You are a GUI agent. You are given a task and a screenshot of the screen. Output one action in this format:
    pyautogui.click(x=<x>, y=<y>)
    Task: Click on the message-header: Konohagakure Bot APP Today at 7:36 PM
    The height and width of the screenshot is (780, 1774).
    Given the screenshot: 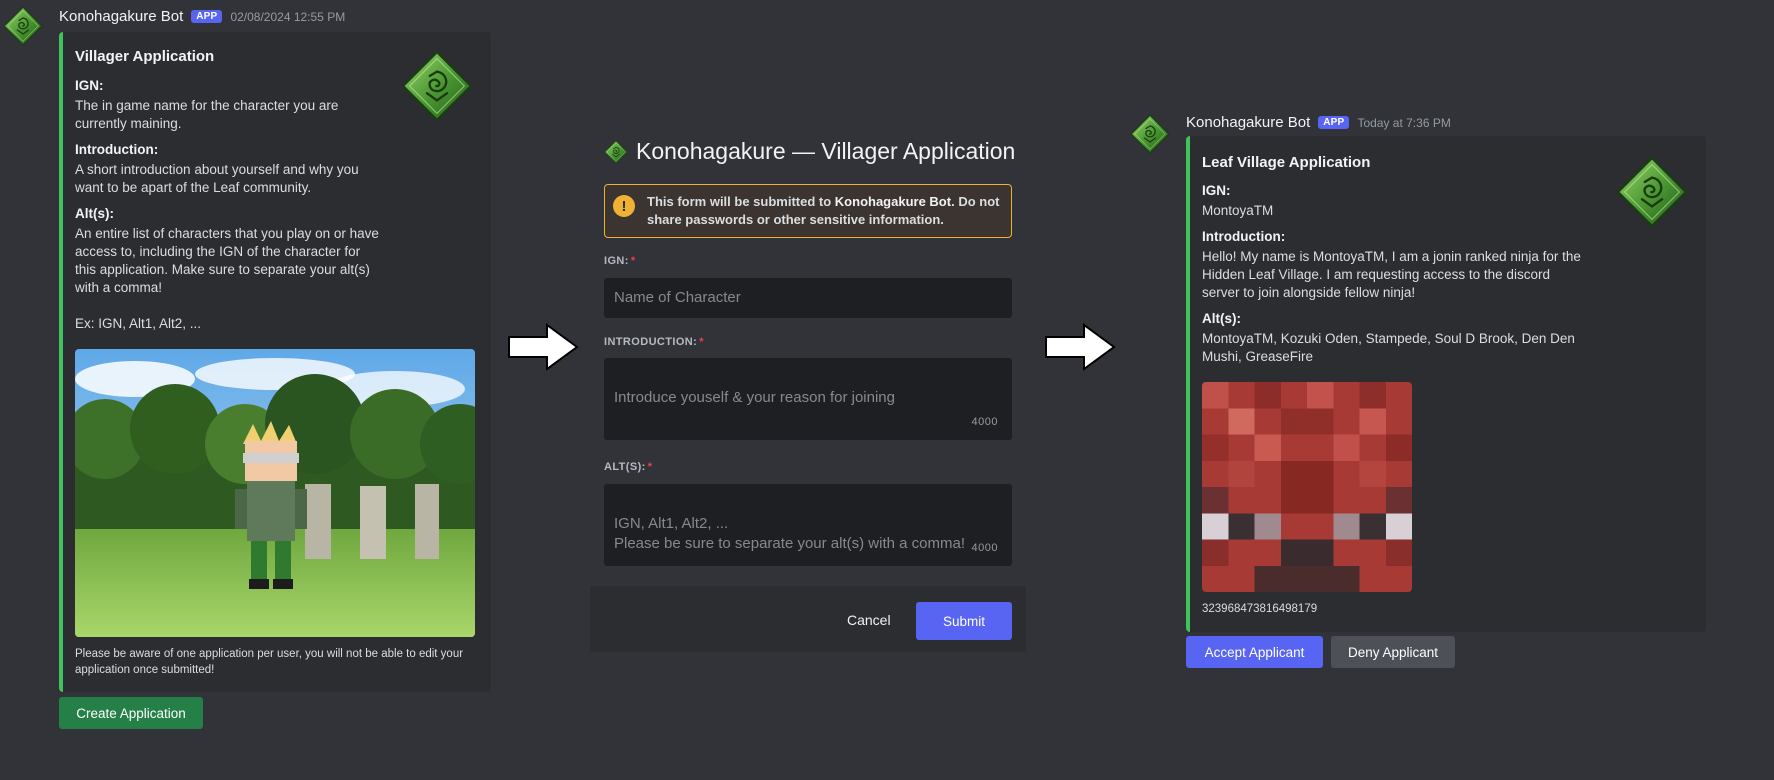 What is the action you would take?
    pyautogui.click(x=1318, y=122)
    